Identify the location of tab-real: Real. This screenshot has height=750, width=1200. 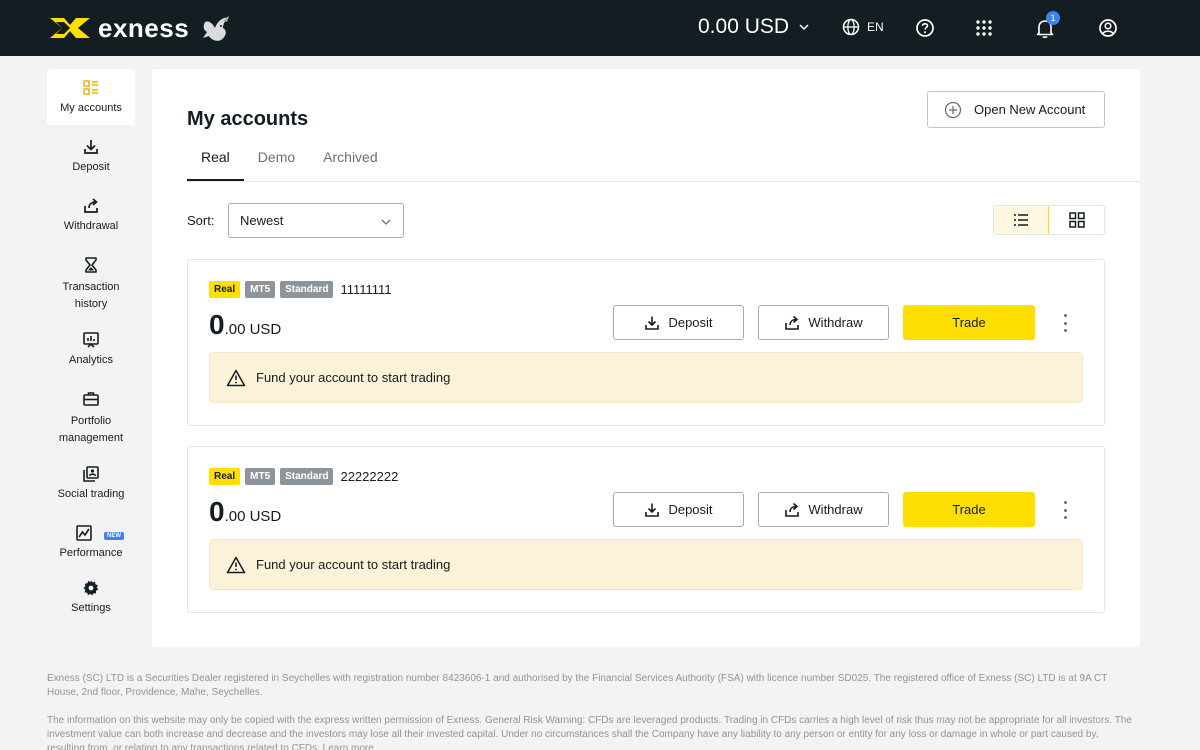
(215, 165).